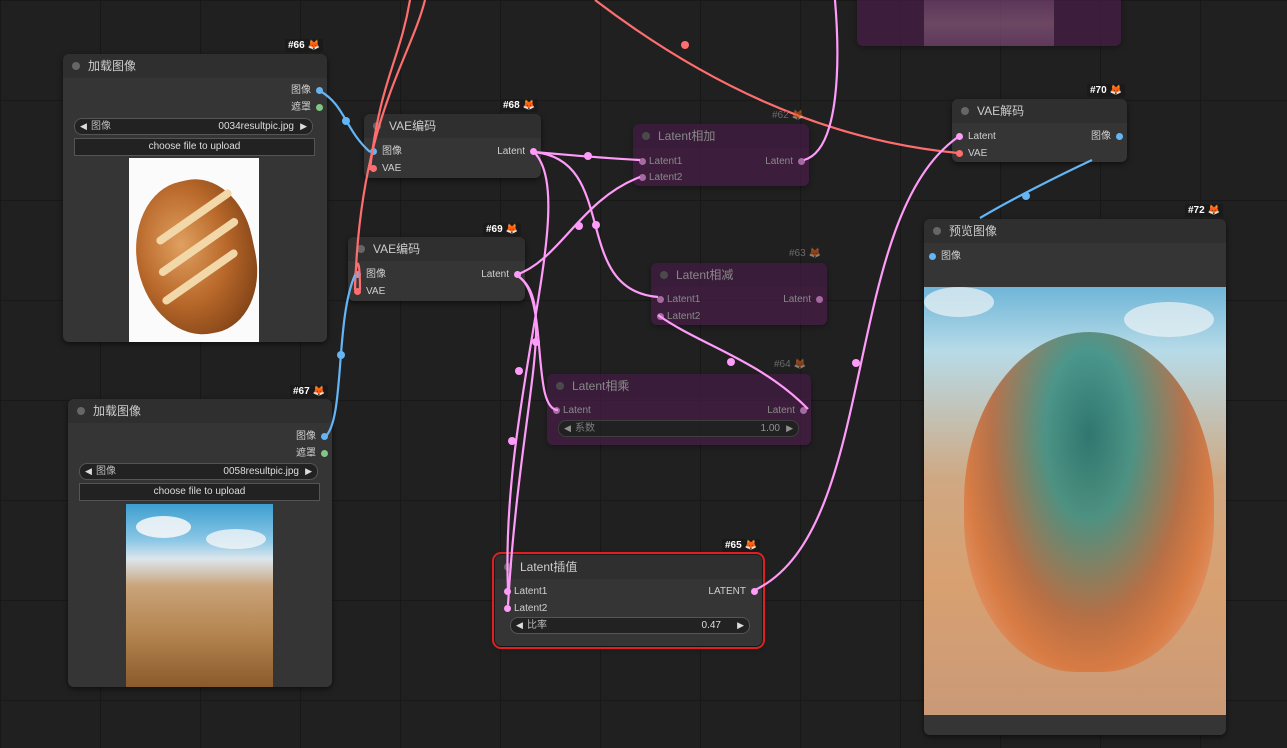 The image size is (1287, 748). Describe the element at coordinates (711, 625) in the screenshot. I see `combo-value: 0.47` at that location.